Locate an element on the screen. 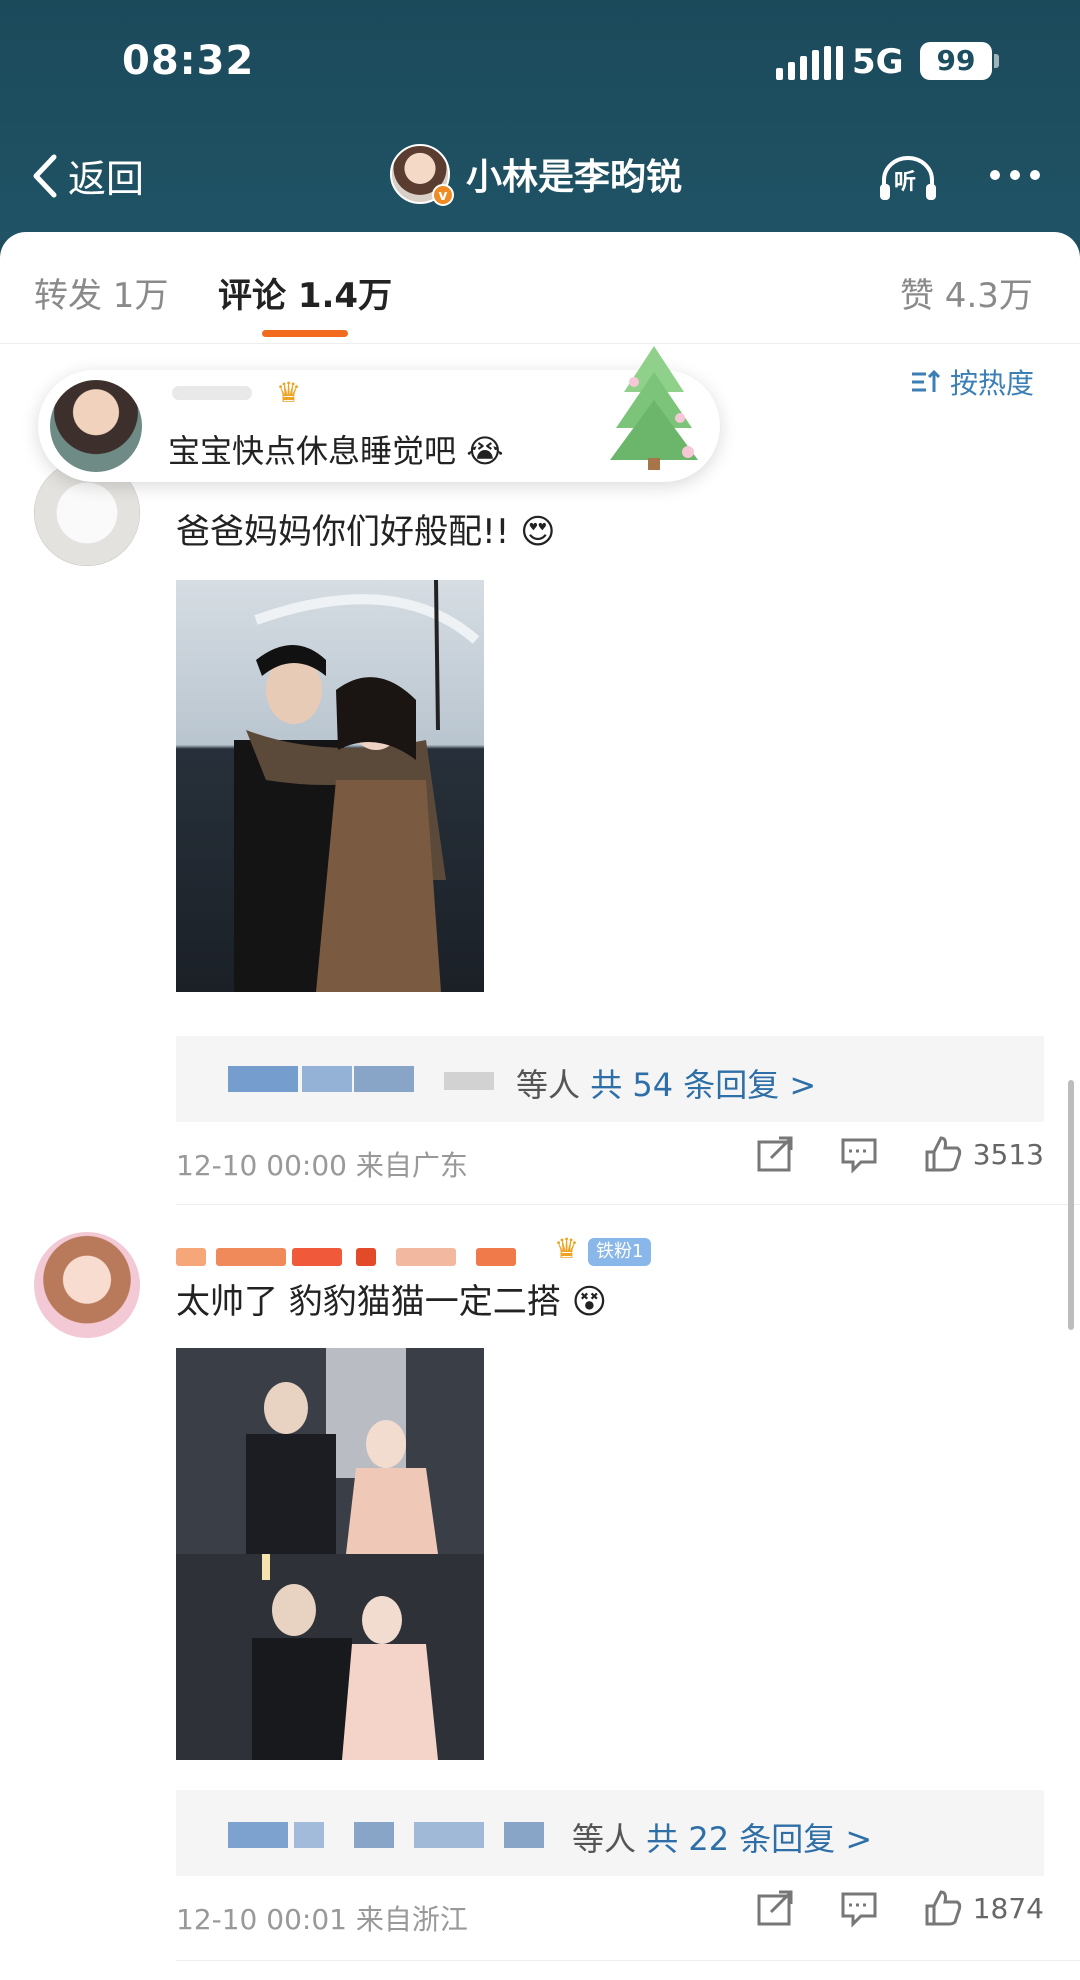 The height and width of the screenshot is (1980, 1080). comment-text: 爸爸妈妈你们好般配!! 😍 is located at coordinates (366, 532).